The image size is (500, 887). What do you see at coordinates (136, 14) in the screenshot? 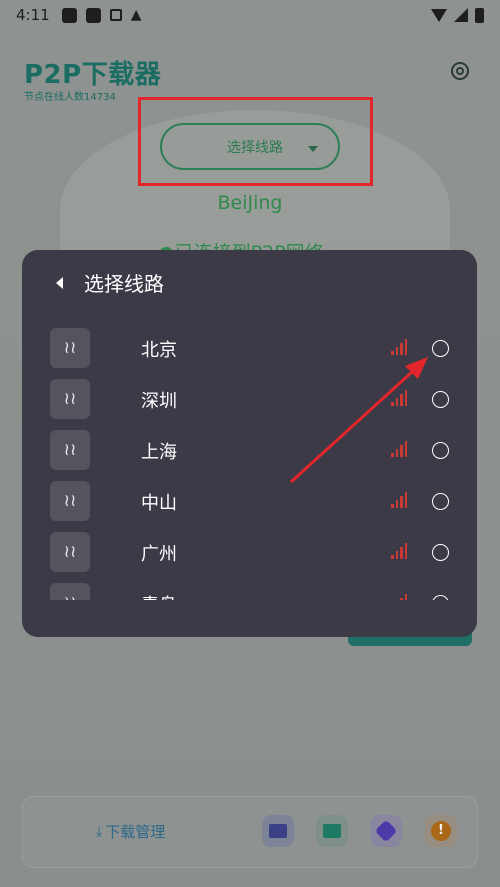
I see `warning-icon: ▲` at bounding box center [136, 14].